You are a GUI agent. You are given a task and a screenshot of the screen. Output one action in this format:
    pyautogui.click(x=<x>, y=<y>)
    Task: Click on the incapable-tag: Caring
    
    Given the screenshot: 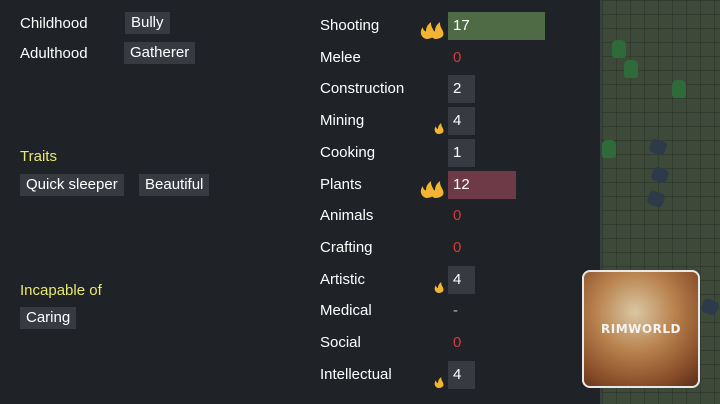 What is the action you would take?
    pyautogui.click(x=48, y=318)
    